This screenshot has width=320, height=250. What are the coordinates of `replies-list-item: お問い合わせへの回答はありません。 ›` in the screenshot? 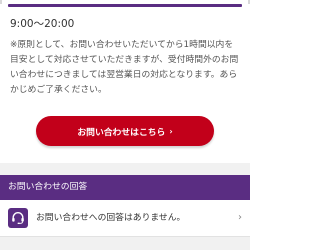 It's located at (125, 218).